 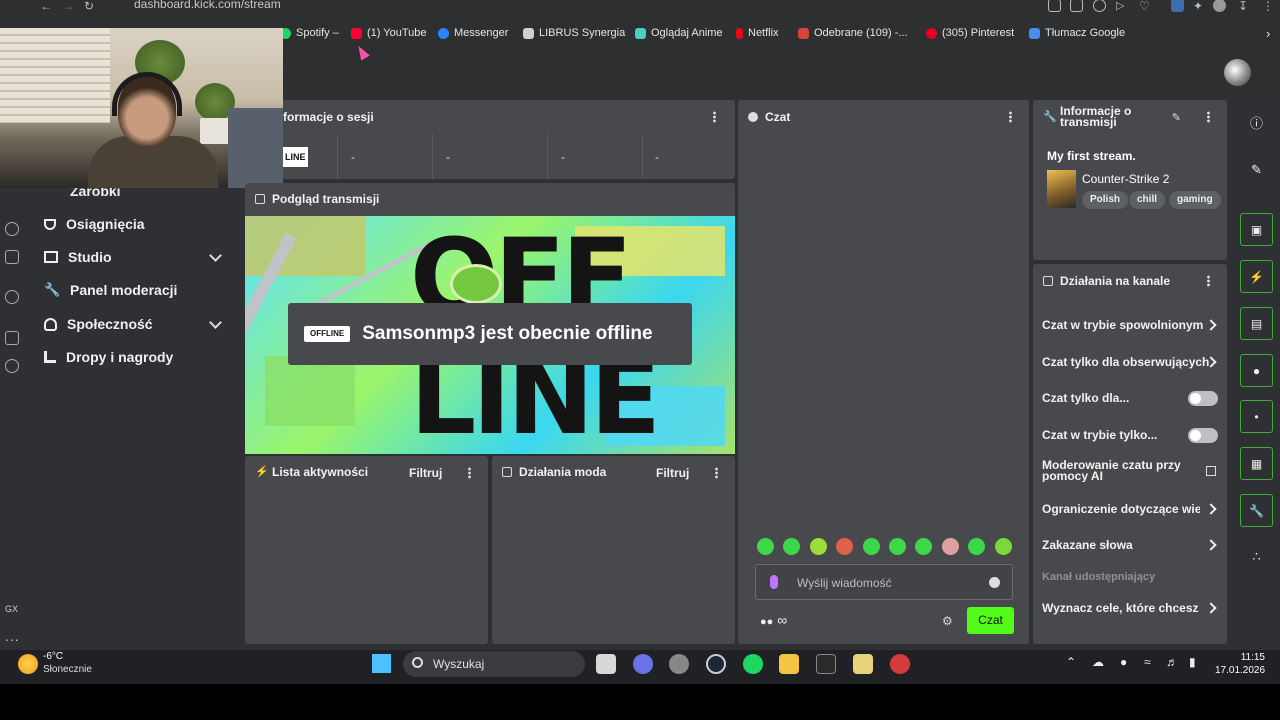 I want to click on taskbar-search: Wyszukaj, so click(x=494, y=664).